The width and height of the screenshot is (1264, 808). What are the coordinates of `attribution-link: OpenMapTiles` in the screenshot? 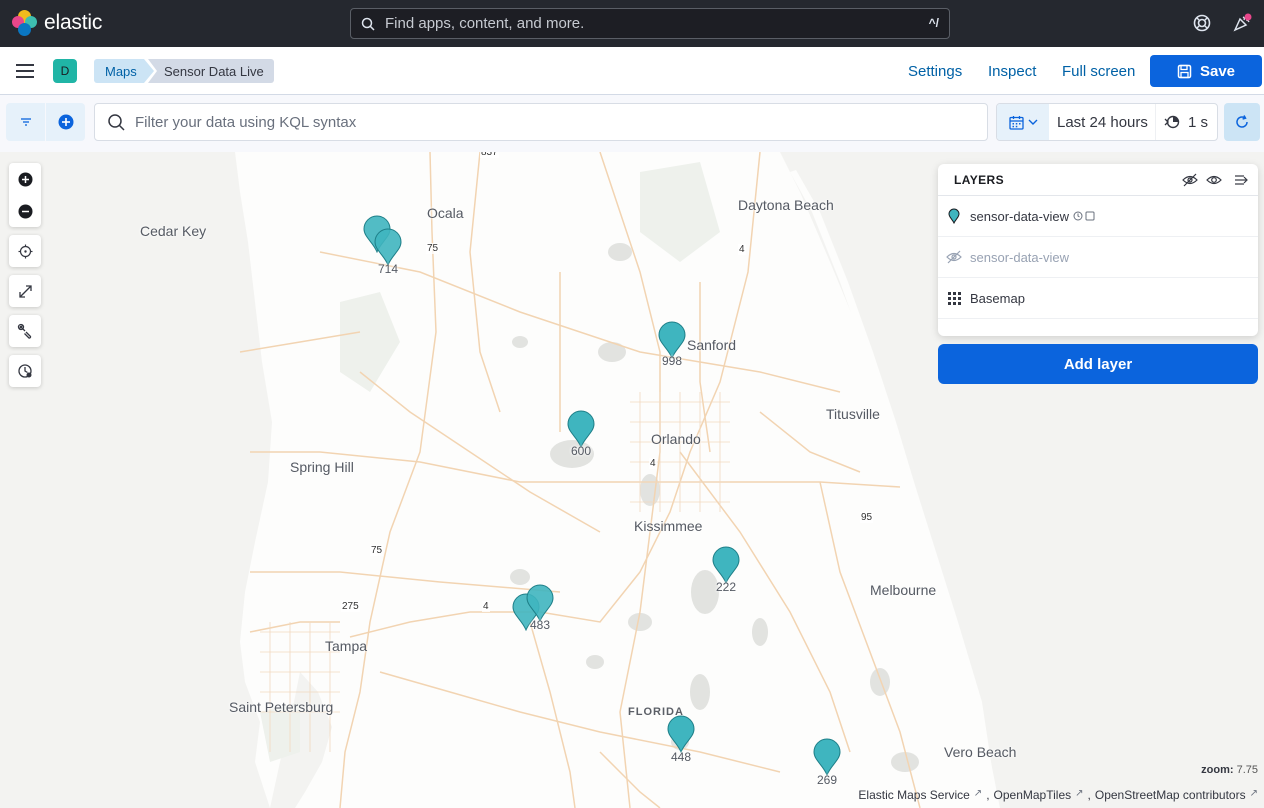 It's located at (1033, 795).